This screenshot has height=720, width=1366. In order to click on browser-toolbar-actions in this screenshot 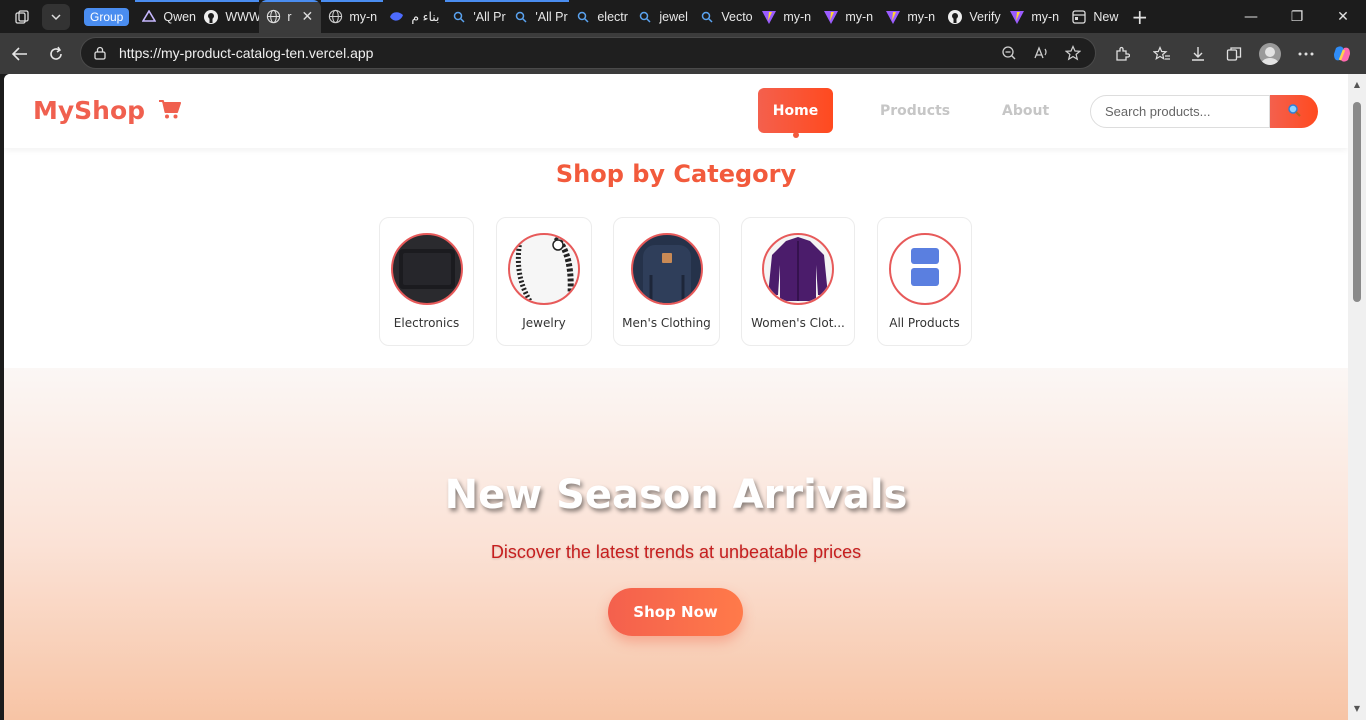, I will do `click(1232, 53)`.